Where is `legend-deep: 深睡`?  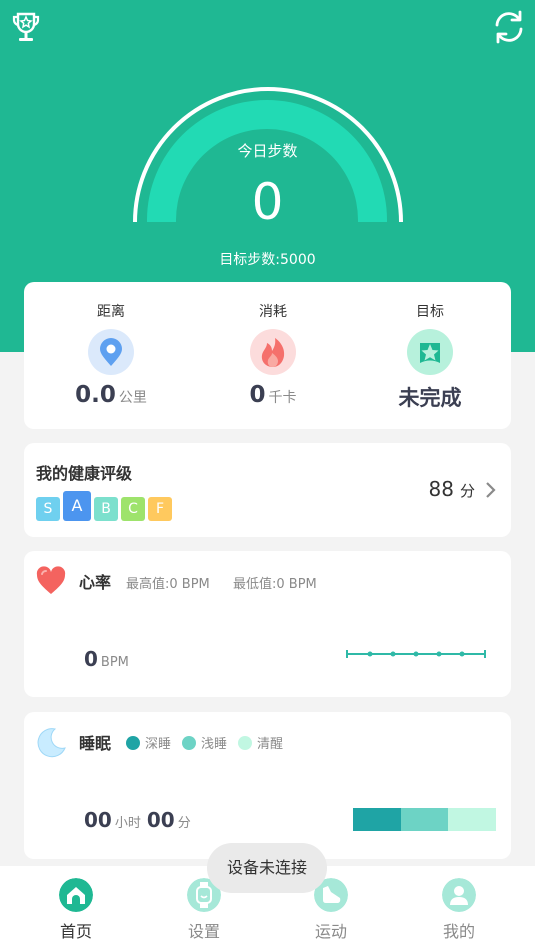 legend-deep: 深睡 is located at coordinates (148, 742).